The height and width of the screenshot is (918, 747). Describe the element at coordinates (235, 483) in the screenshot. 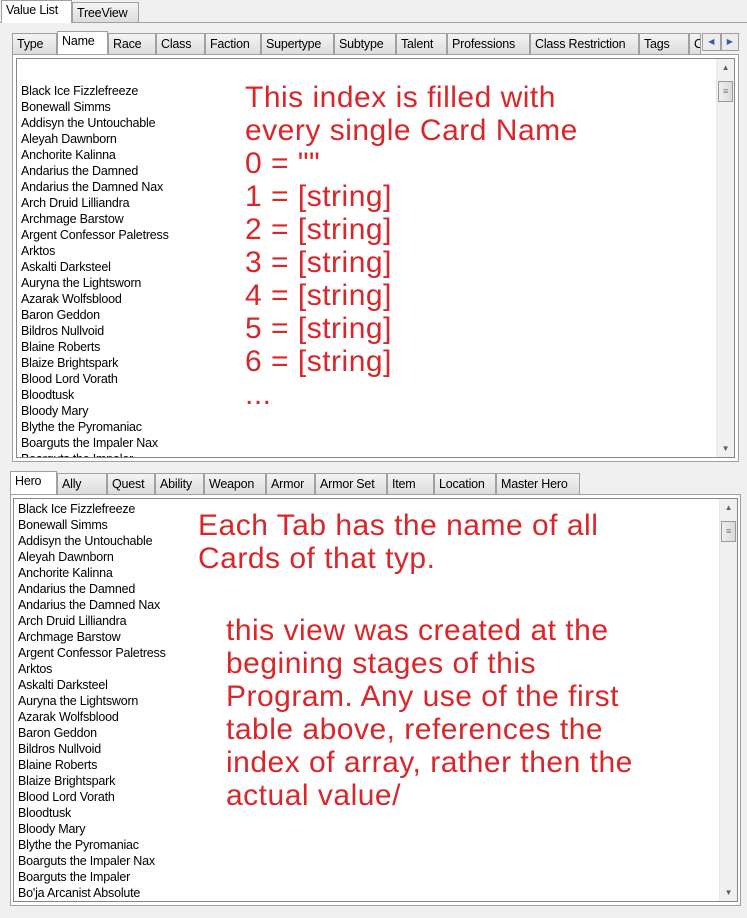

I see `tab-weapon: Weapon` at that location.